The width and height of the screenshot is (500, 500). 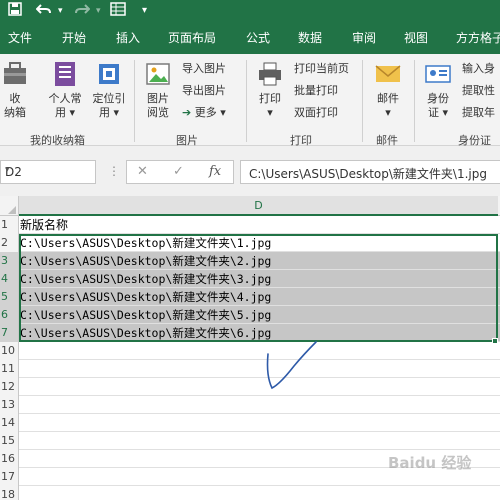 I want to click on cell-d3: C:\Users\ASUS\Desktop\新建文件夹\2.jpg, so click(x=145, y=261).